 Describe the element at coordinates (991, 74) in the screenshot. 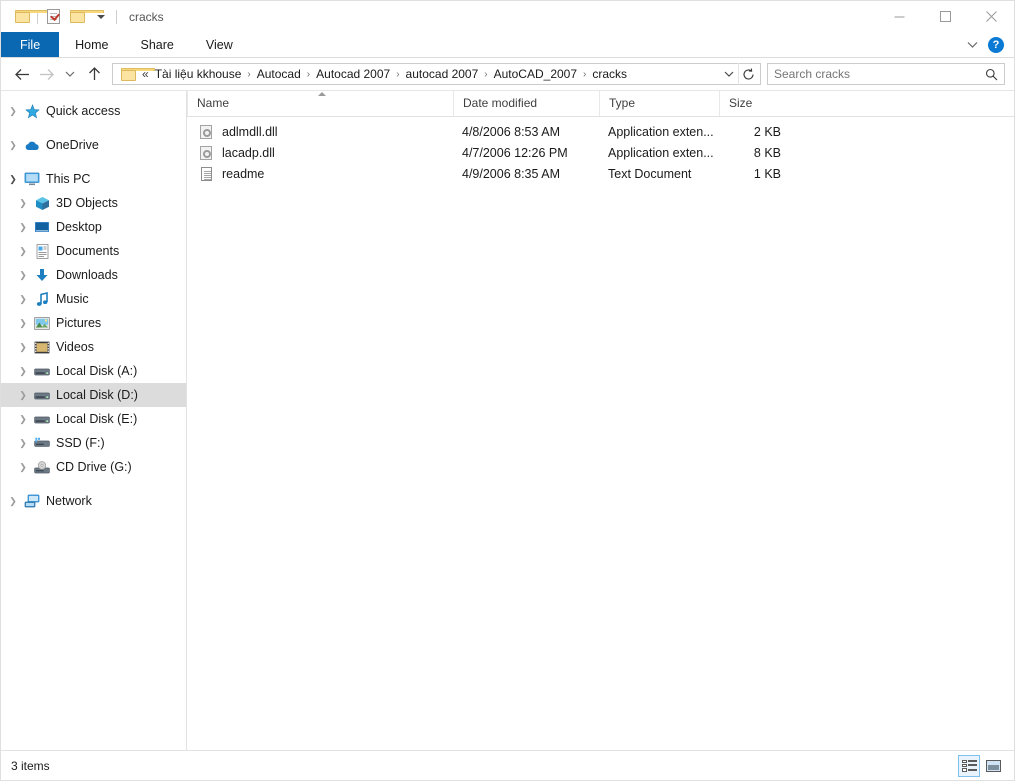

I see `search-icon` at that location.